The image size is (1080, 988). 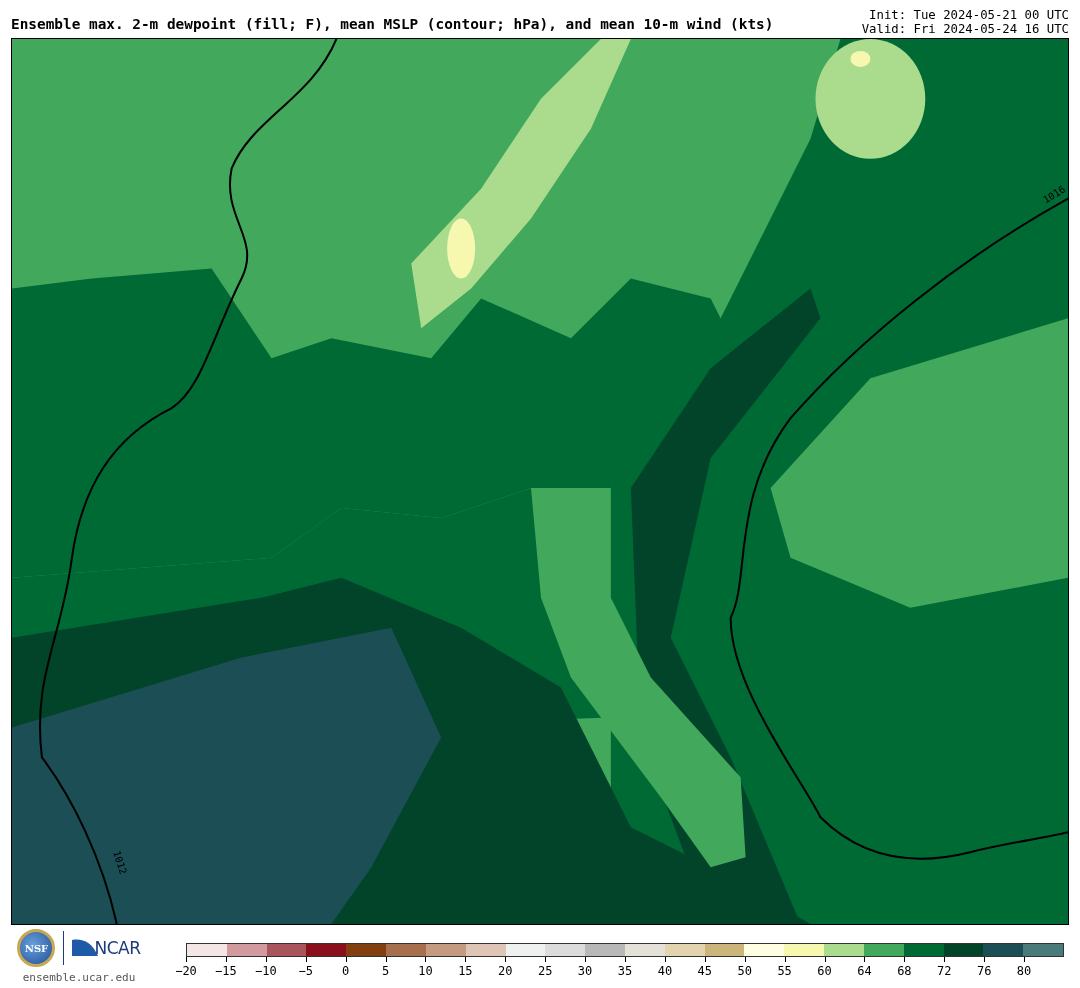 What do you see at coordinates (36, 948) in the screenshot?
I see `globe-logo: NSF` at bounding box center [36, 948].